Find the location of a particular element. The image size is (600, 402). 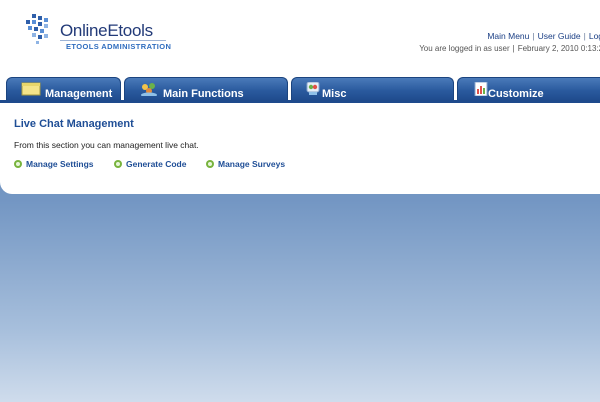

logout-link: Log O is located at coordinates (594, 36).